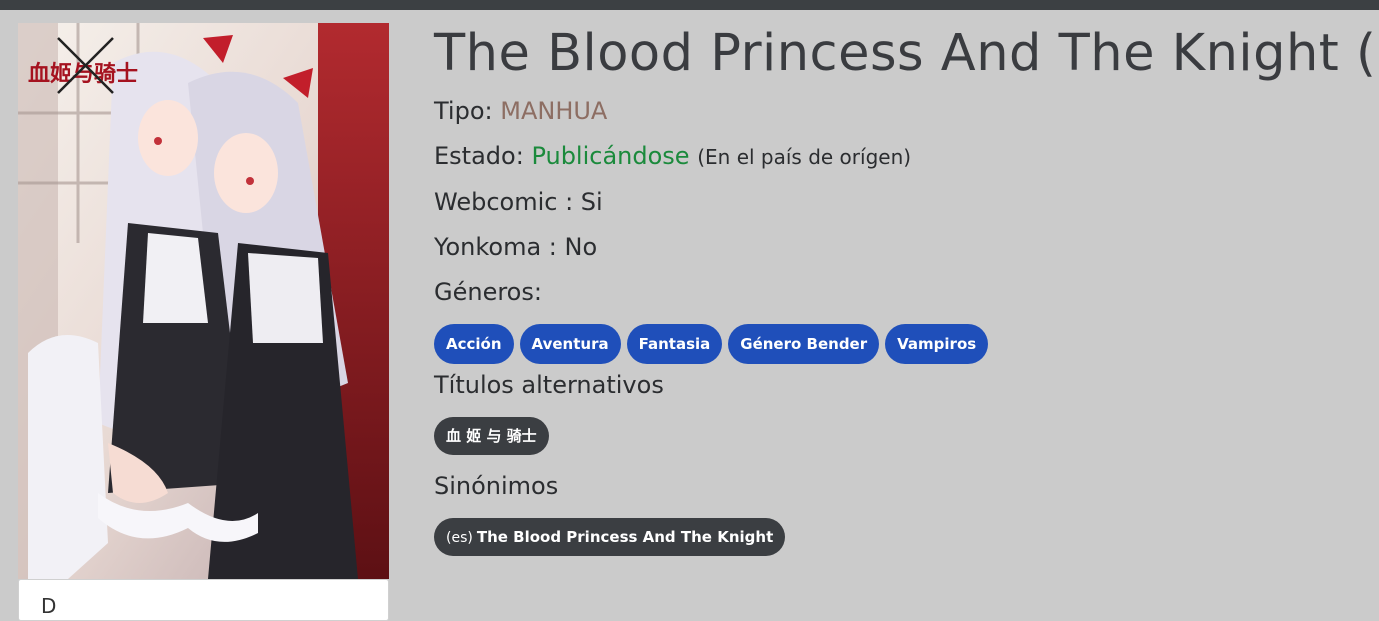 The width and height of the screenshot is (1379, 621). What do you see at coordinates (474, 344) in the screenshot?
I see `genre-chip-accion: Acción` at bounding box center [474, 344].